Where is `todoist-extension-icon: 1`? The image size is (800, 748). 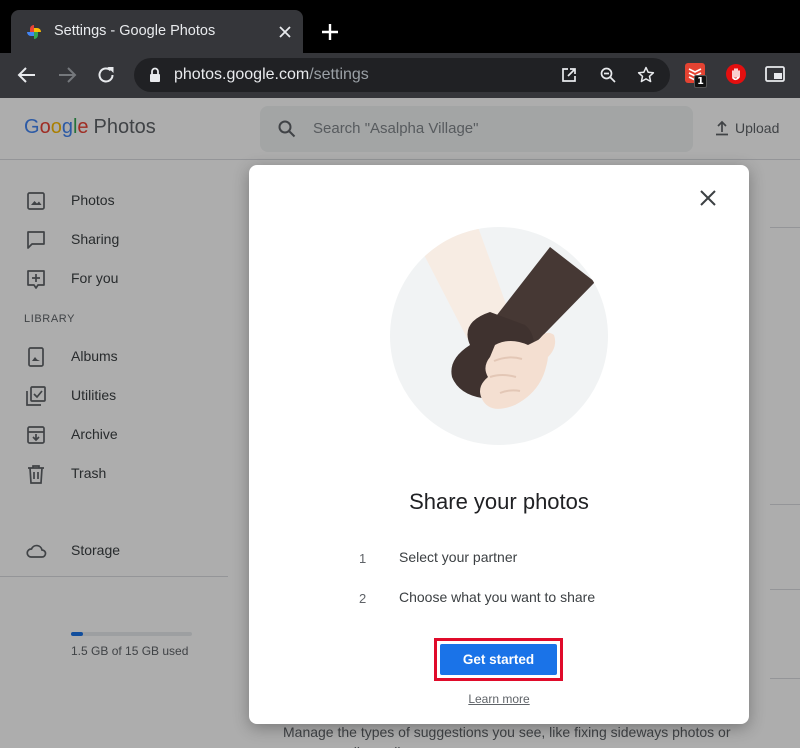
todoist-extension-icon: 1 is located at coordinates (696, 75).